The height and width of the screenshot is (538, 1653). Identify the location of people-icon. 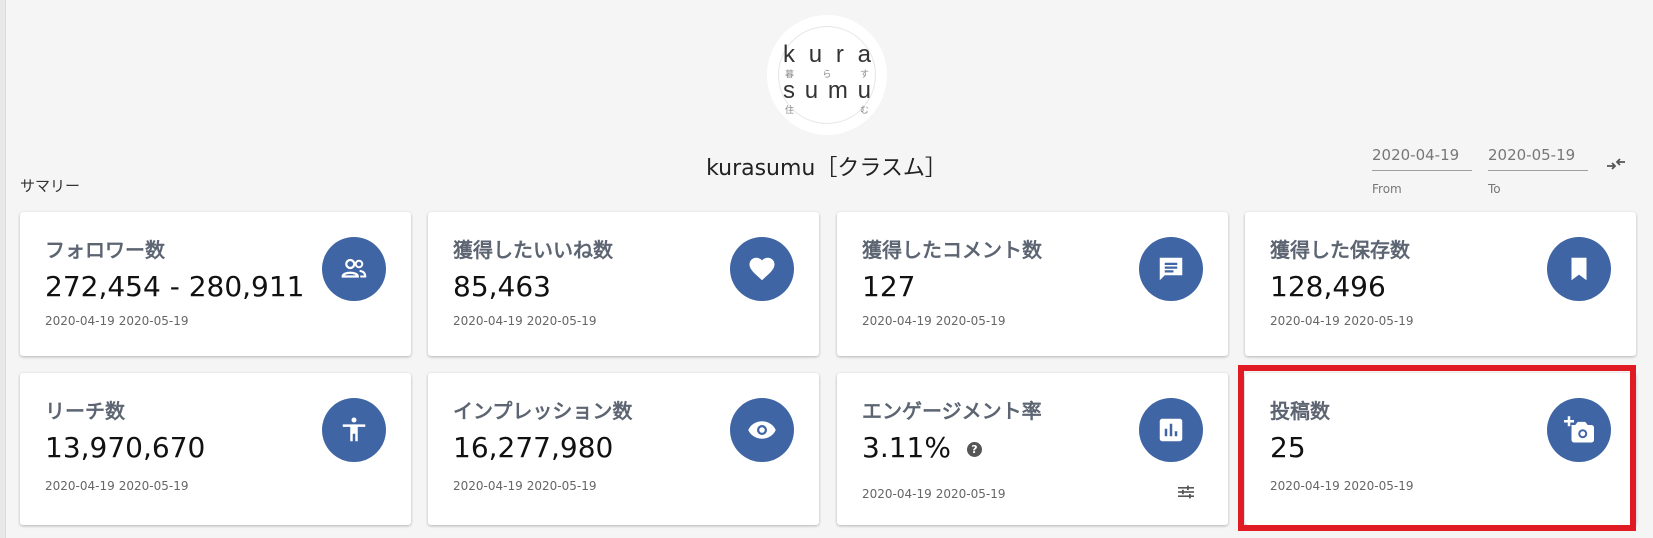
(354, 268).